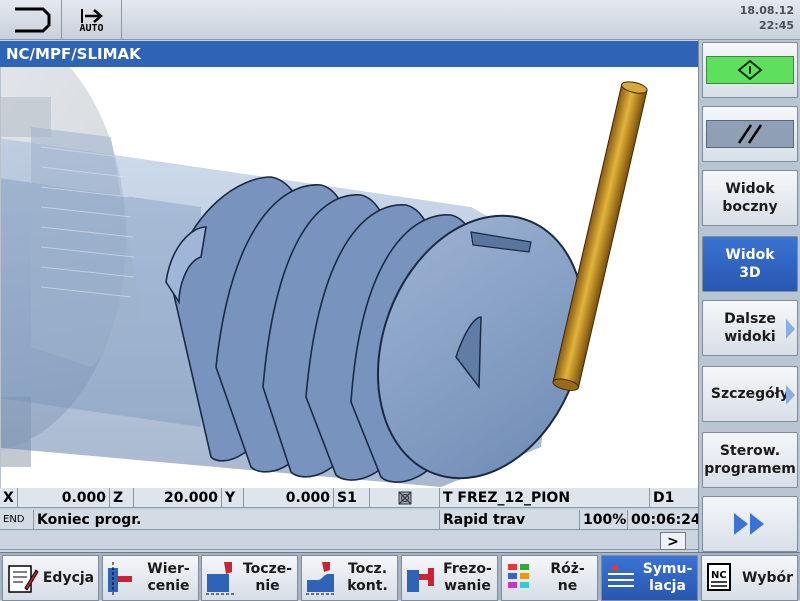 The height and width of the screenshot is (601, 800). Describe the element at coordinates (64, 498) in the screenshot. I see `x-axis-value: 0.000` at that location.